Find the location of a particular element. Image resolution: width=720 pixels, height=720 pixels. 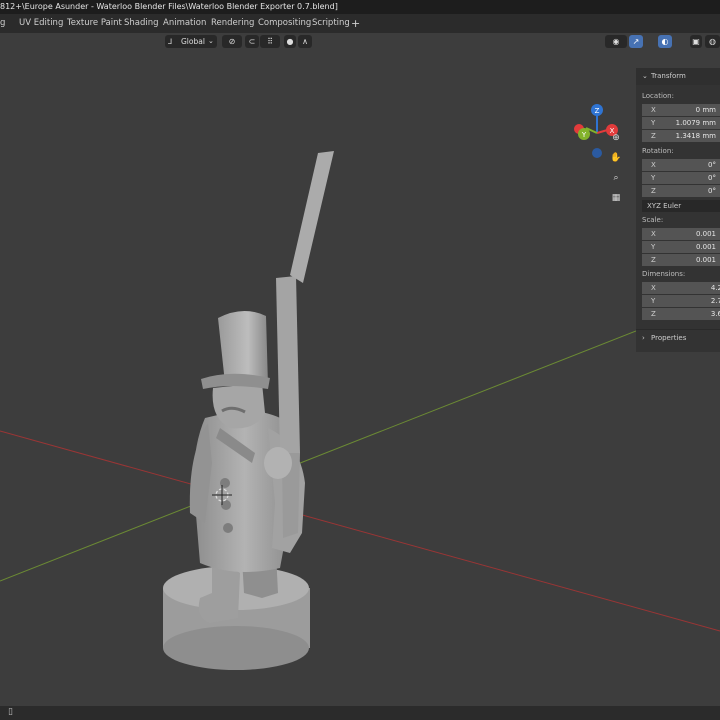

proportional-edit-icon: ● is located at coordinates (290, 41).